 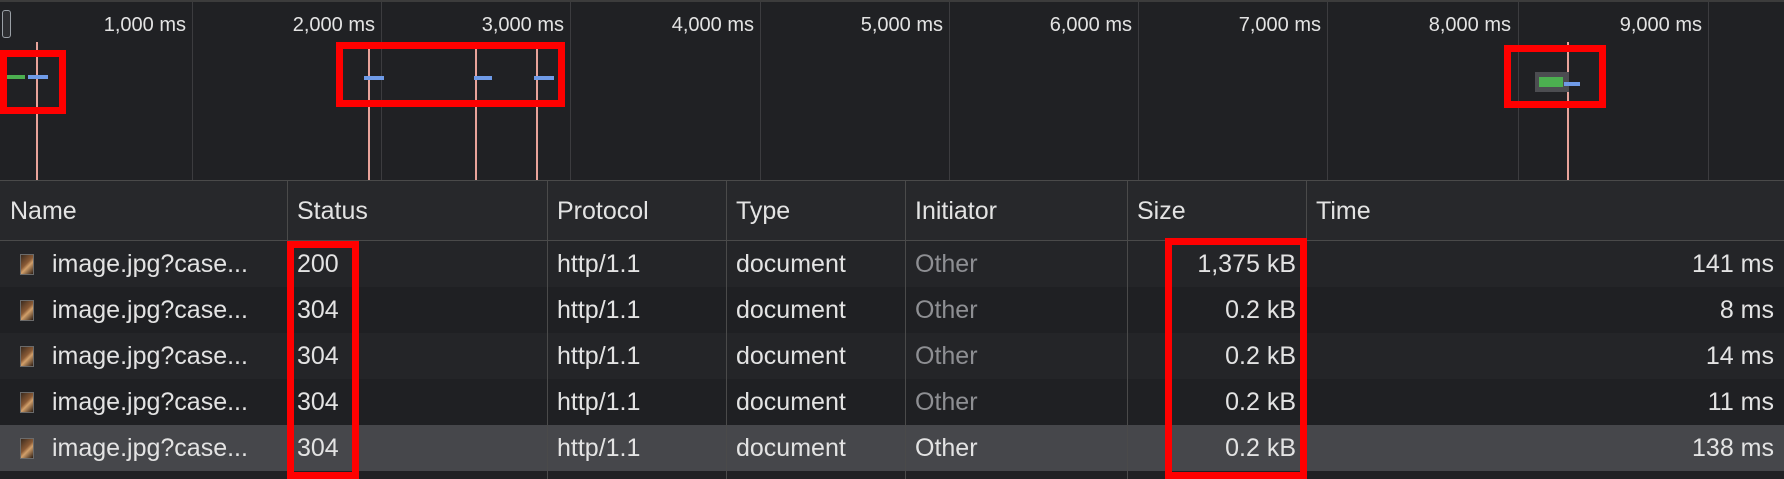 What do you see at coordinates (144, 25) in the screenshot?
I see `timeline-tick-label: 1,000 ms` at bounding box center [144, 25].